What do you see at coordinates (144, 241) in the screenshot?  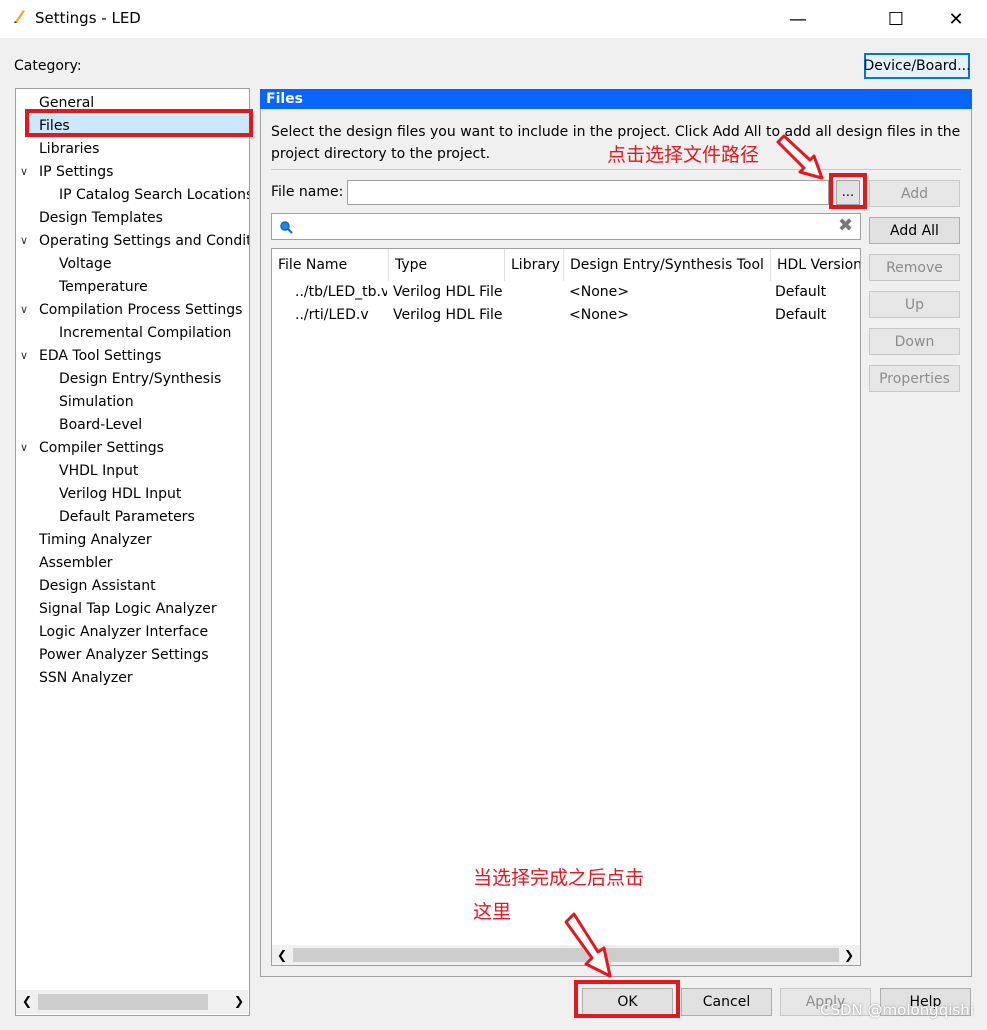 I see `tree-item-label: Operating Settings and Conditions` at bounding box center [144, 241].